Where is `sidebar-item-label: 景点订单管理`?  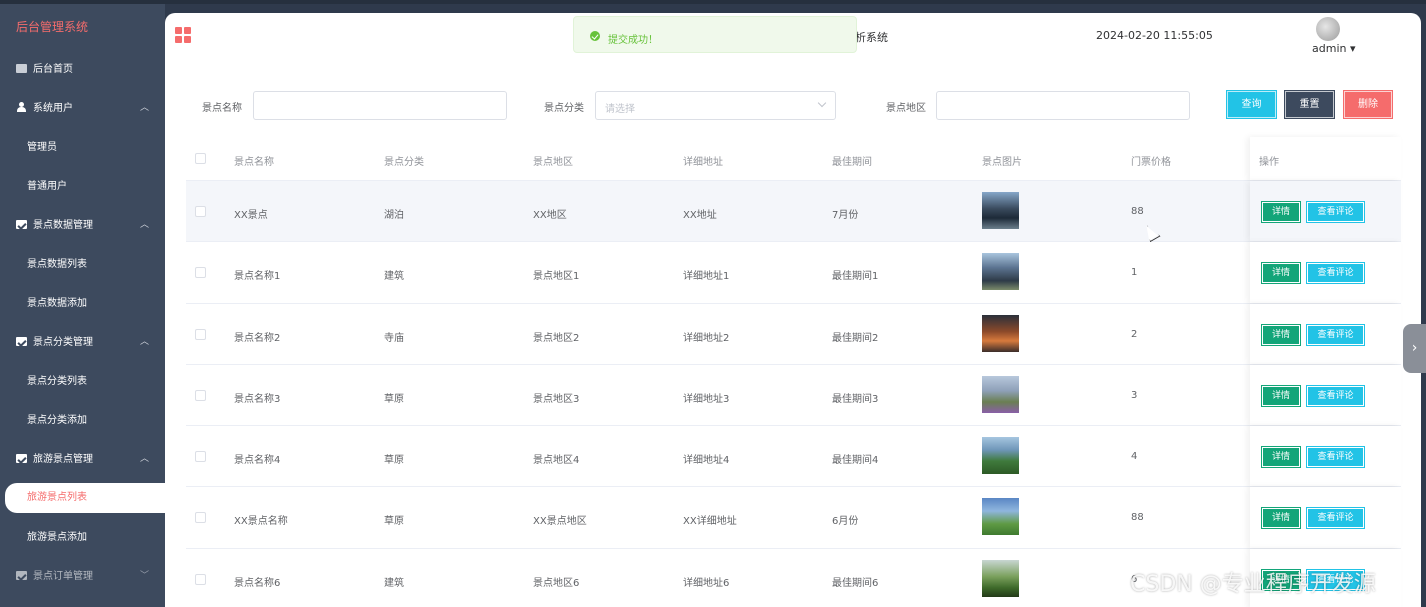
sidebar-item-label: 景点订单管理 is located at coordinates (63, 576).